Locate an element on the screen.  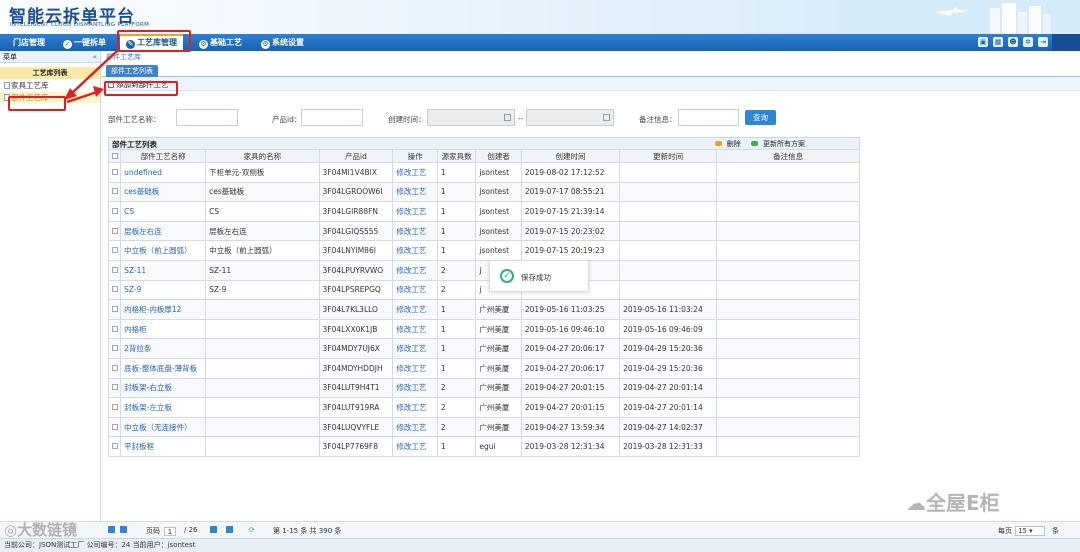
watermark-left-text: 大数链镜 is located at coordinates (47, 530).